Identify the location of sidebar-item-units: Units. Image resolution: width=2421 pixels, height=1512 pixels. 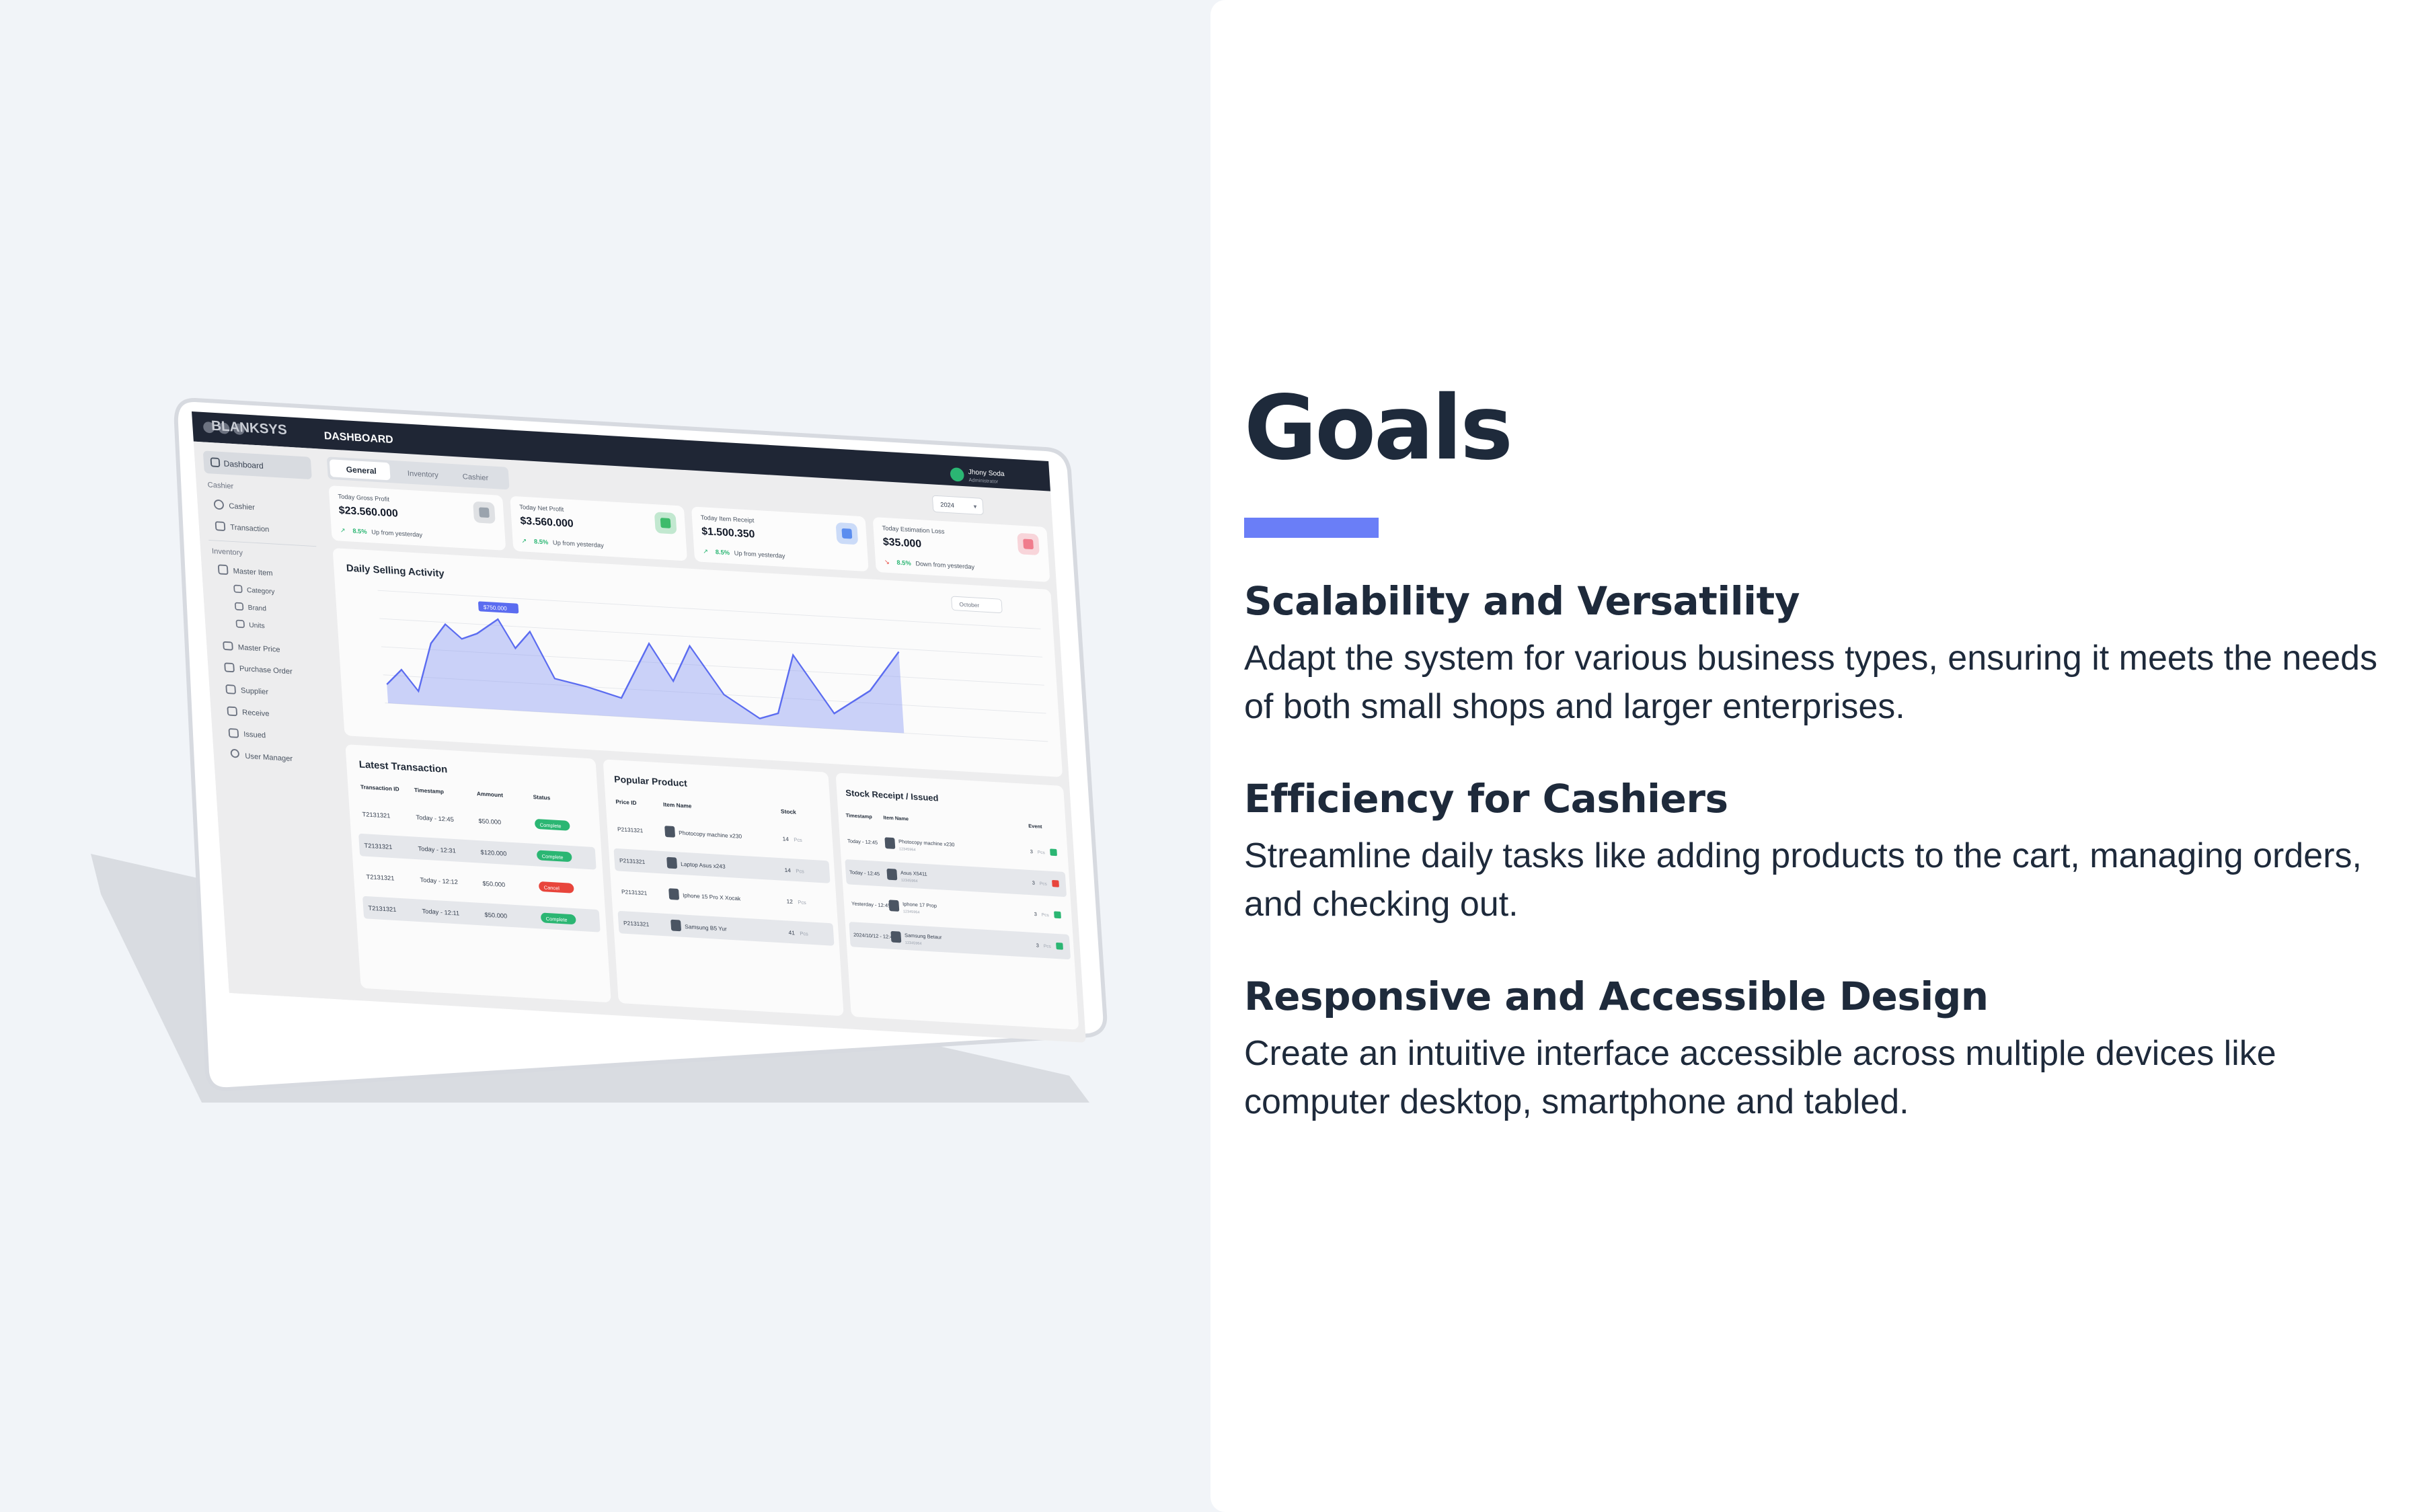
(257, 626).